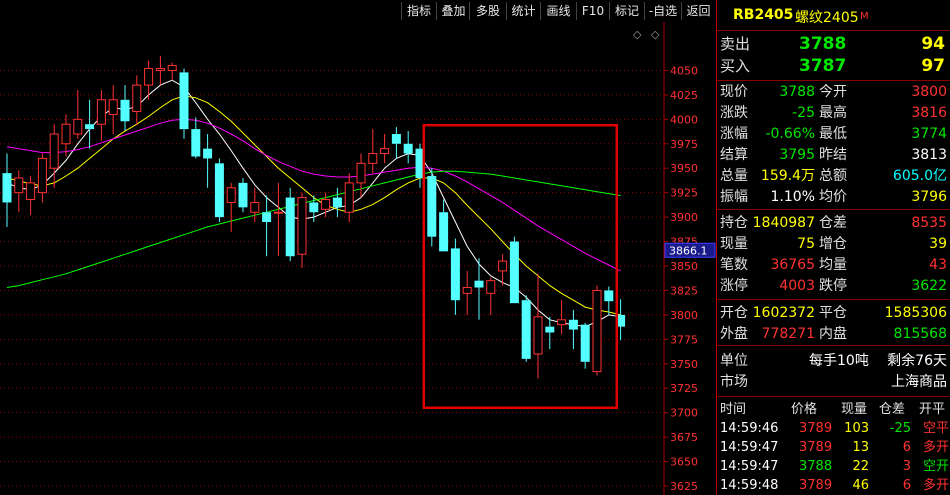 The width and height of the screenshot is (950, 495). Describe the element at coordinates (833, 286) in the screenshot. I see `quote-row: 涨停 4003 跌停 3622` at that location.